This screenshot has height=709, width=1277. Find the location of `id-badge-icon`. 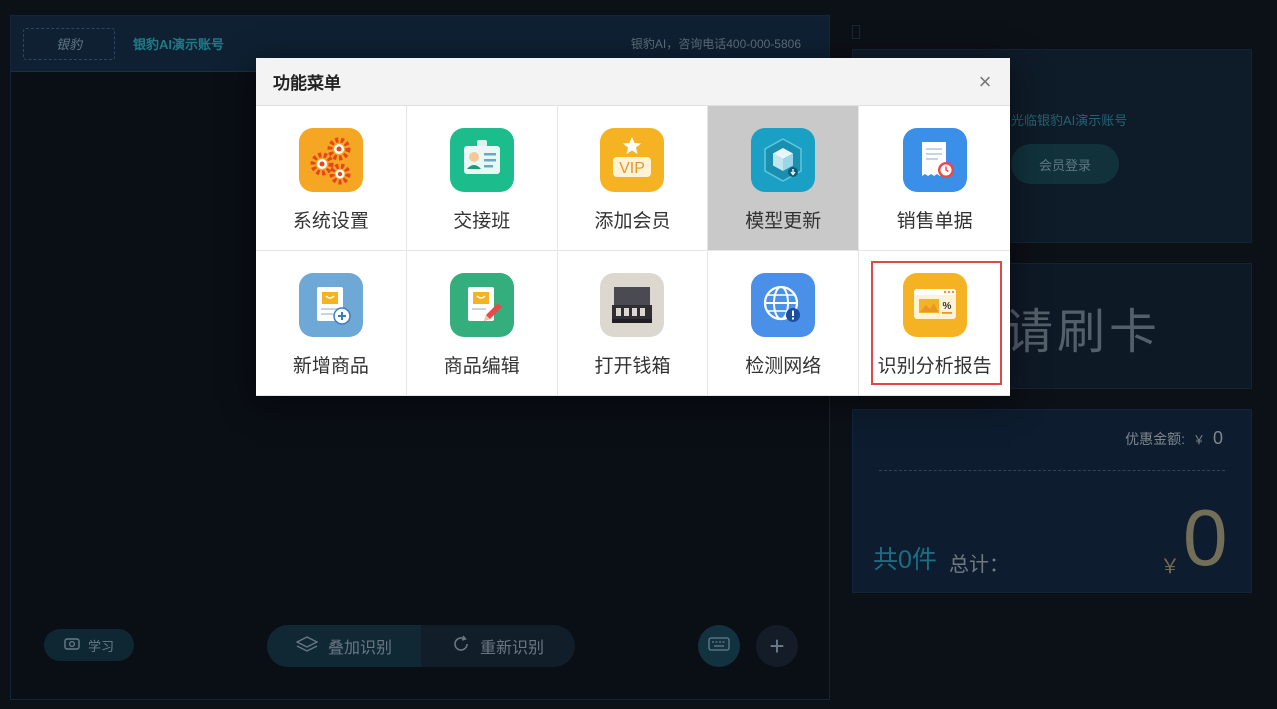

id-badge-icon is located at coordinates (481, 160).